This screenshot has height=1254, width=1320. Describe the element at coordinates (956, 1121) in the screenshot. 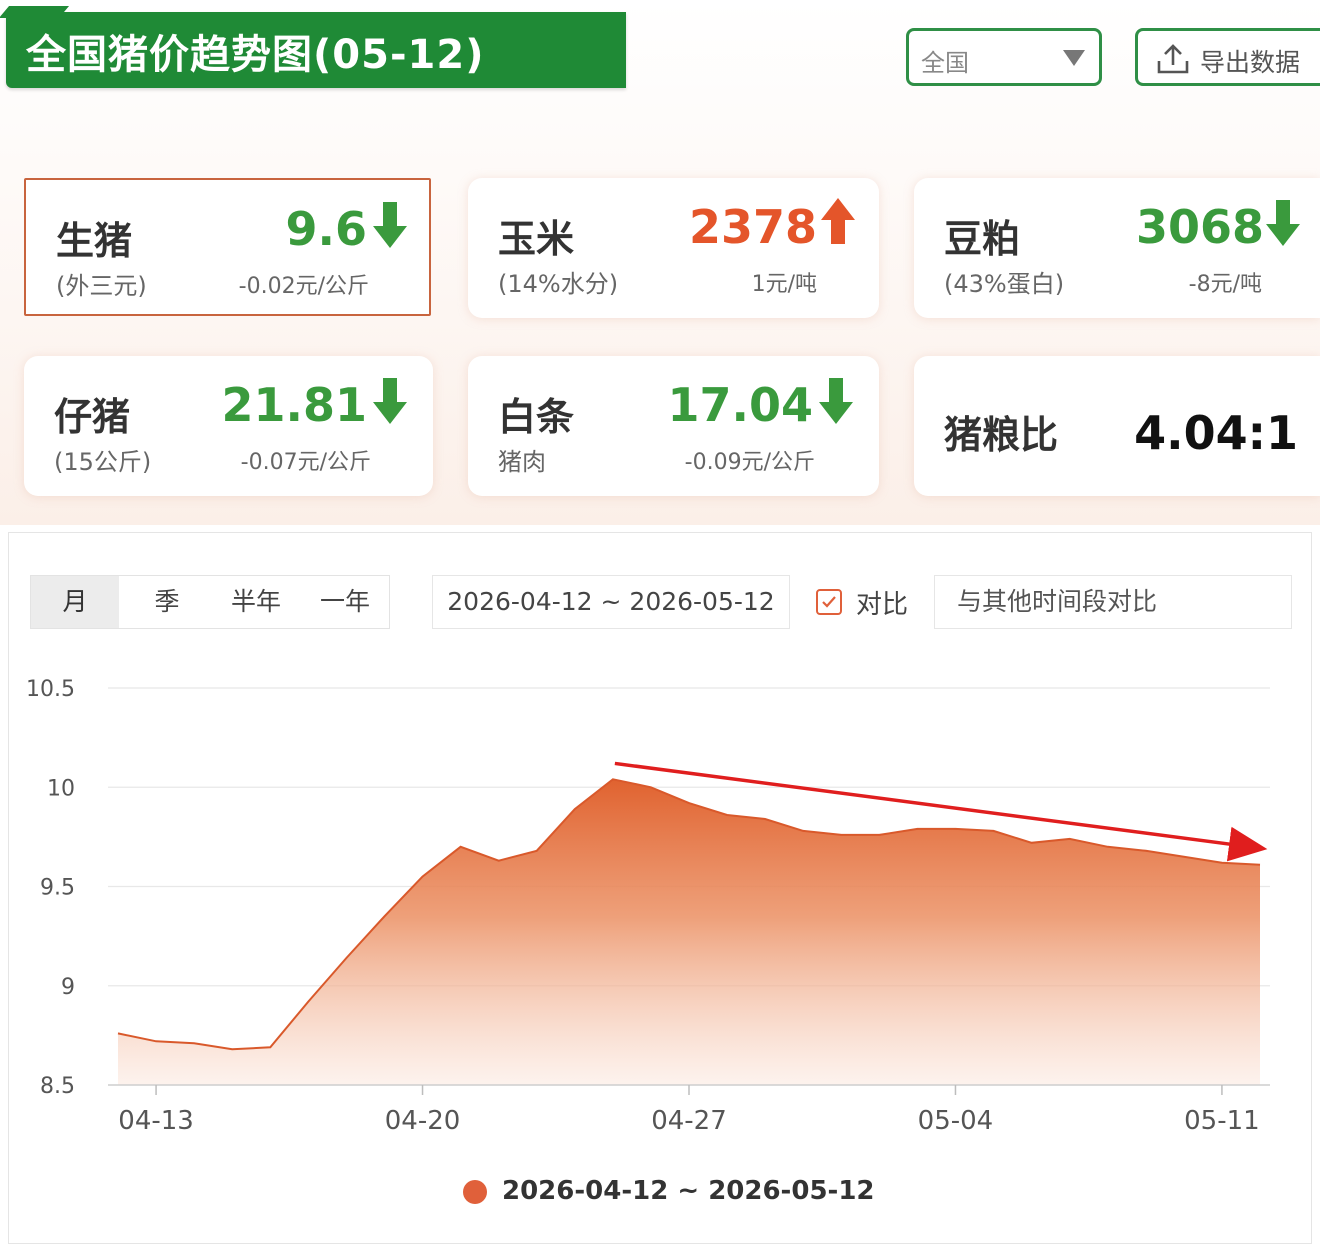

I see `x-tick-label: 05-04` at that location.